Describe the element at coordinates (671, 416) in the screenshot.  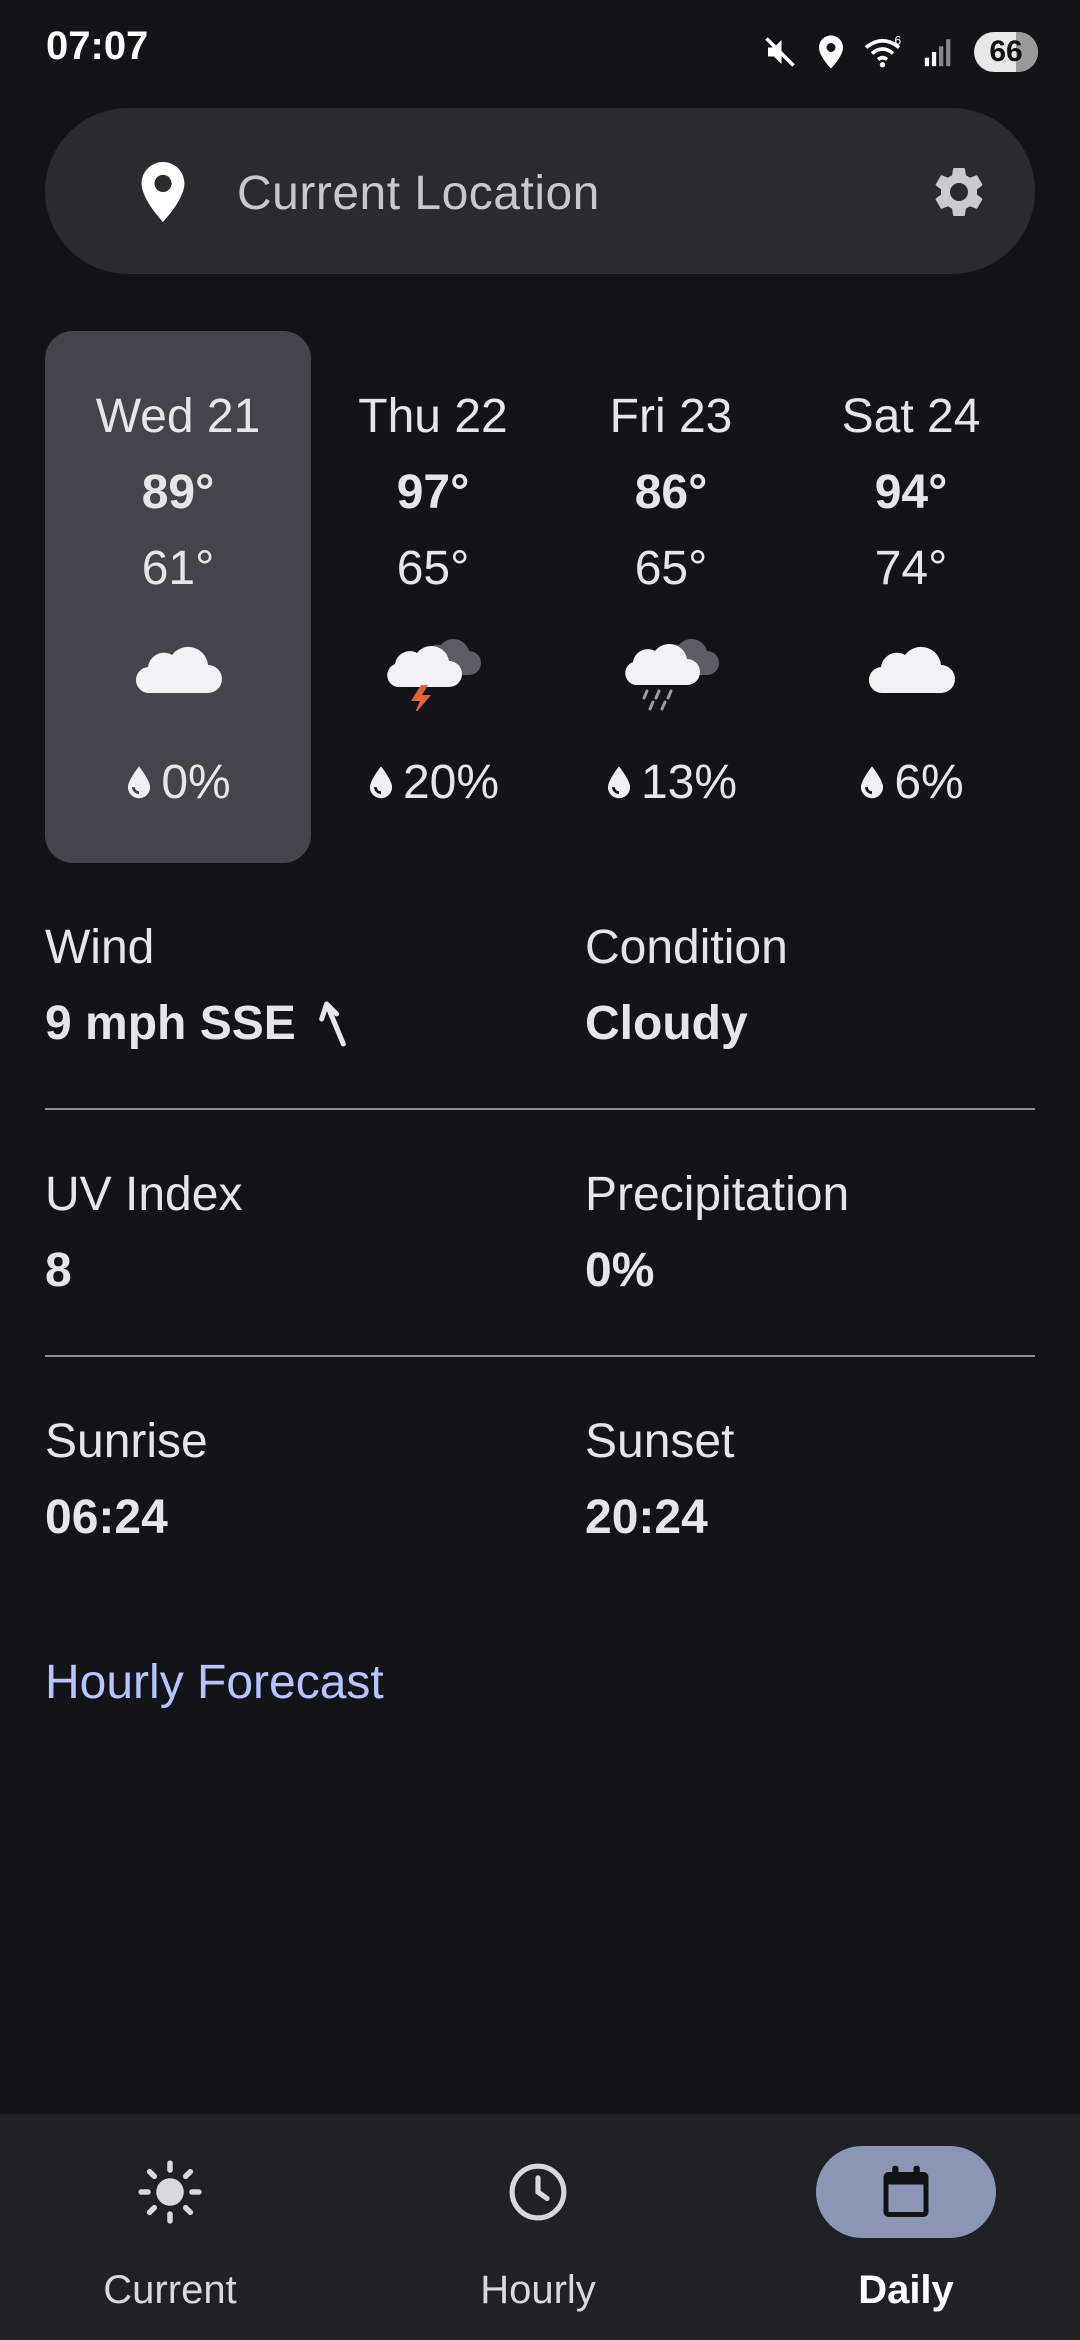
I see `day-name: Fri 23` at that location.